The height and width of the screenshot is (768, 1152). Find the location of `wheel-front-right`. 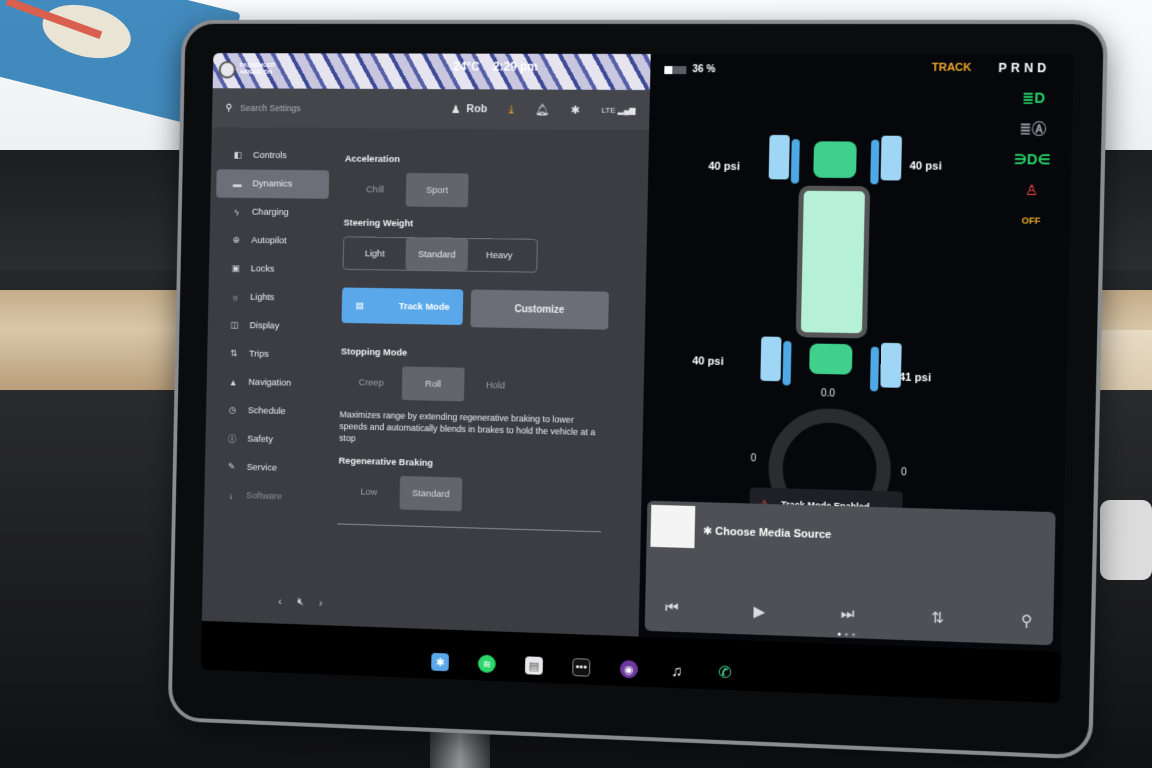

wheel-front-right is located at coordinates (891, 158).